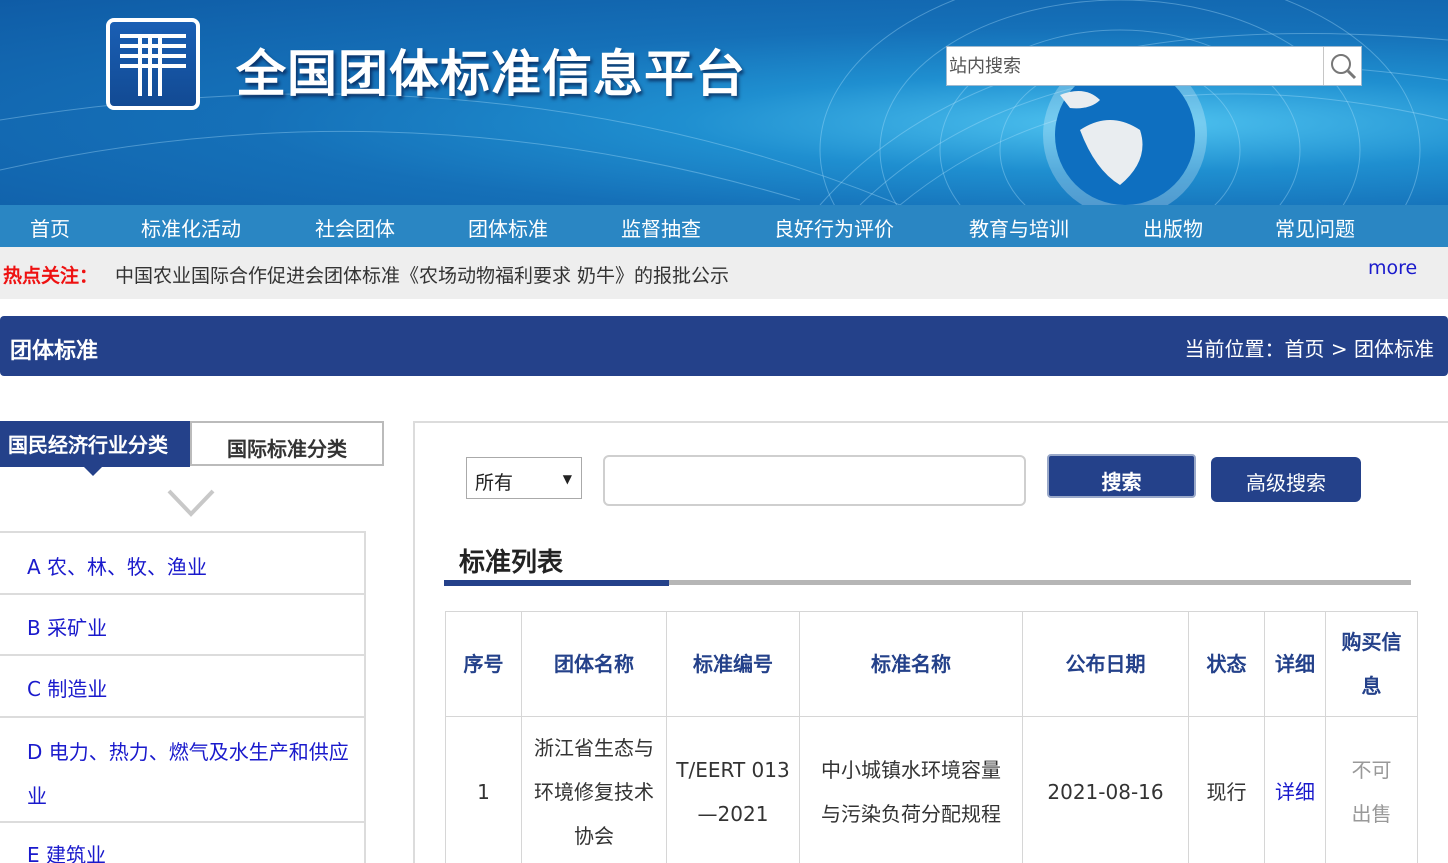 The width and height of the screenshot is (1448, 863). Describe the element at coordinates (483, 789) in the screenshot. I see `cell-index: 1` at that location.